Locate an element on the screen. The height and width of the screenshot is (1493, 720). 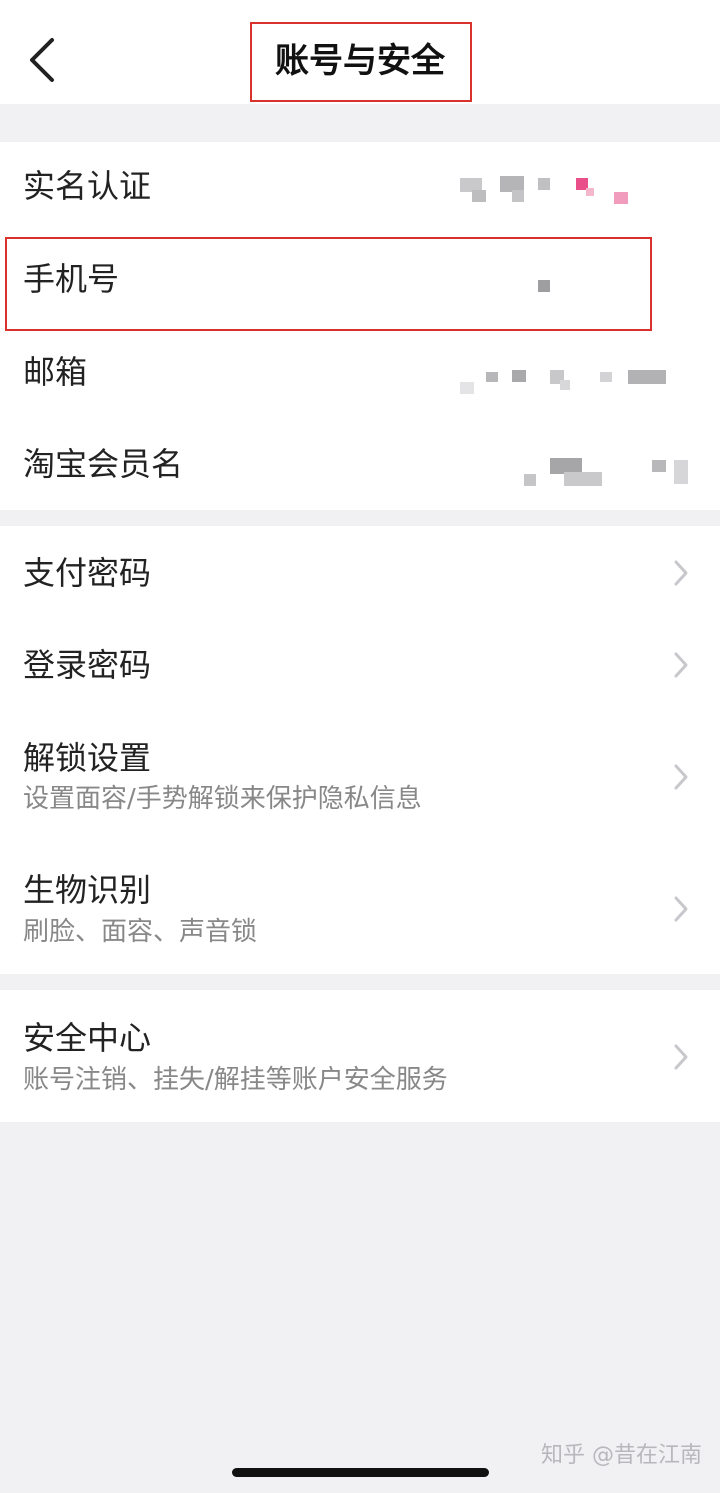
payment-password-label: 支付密码 is located at coordinates (87, 573).